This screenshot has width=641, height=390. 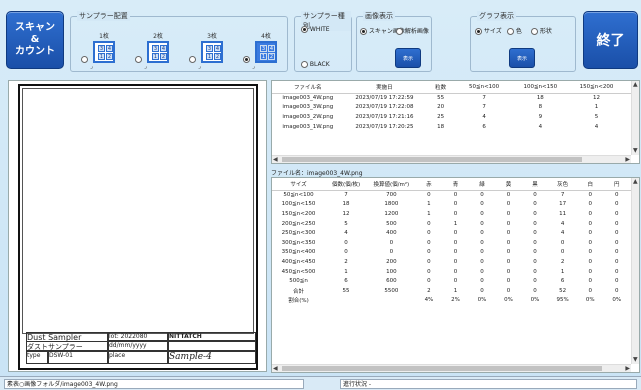 What do you see at coordinates (478, 31) in the screenshot?
I see `graph-size-radio` at bounding box center [478, 31].